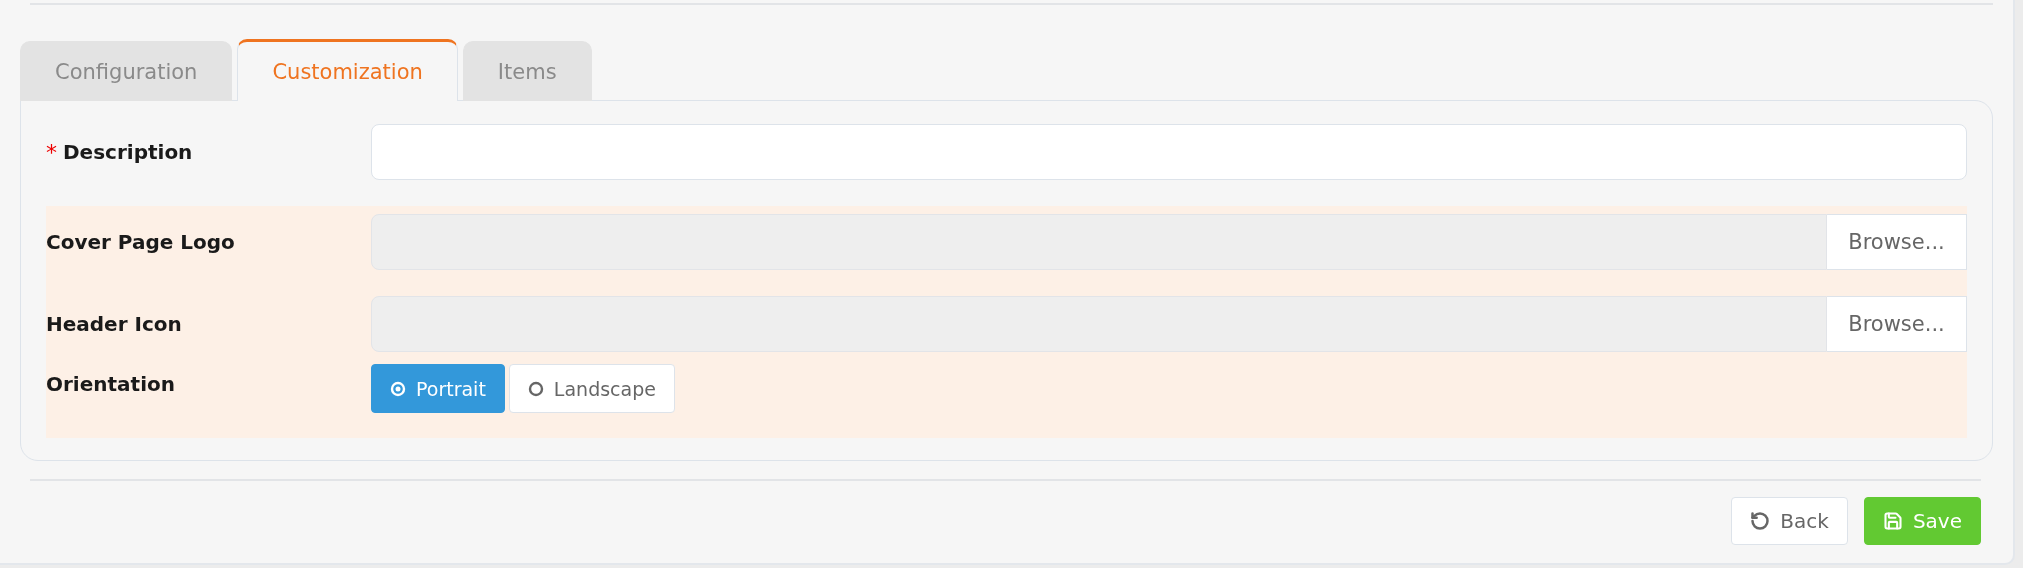  What do you see at coordinates (1922, 521) in the screenshot?
I see `save-button: Save` at bounding box center [1922, 521].